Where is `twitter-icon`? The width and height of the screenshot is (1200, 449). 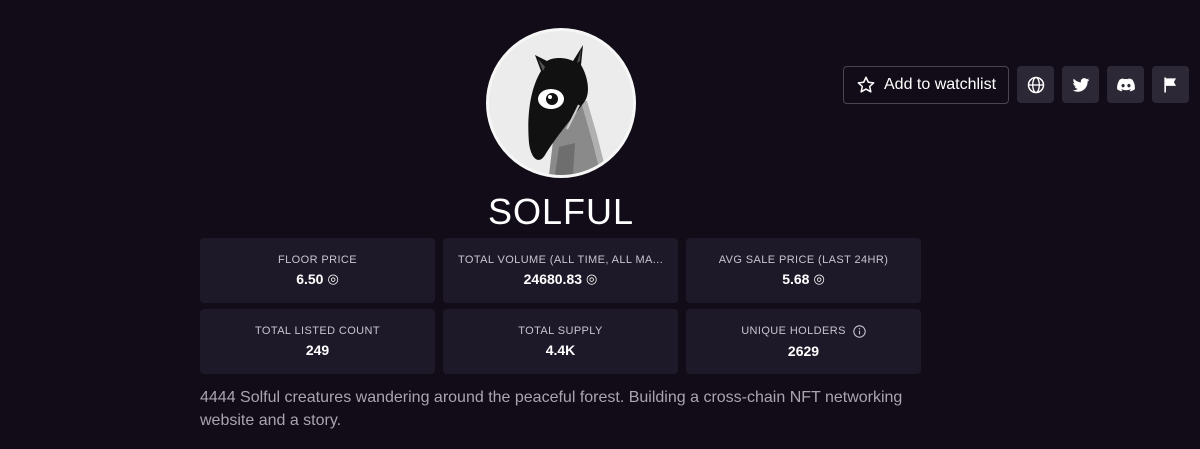 twitter-icon is located at coordinates (1080, 84).